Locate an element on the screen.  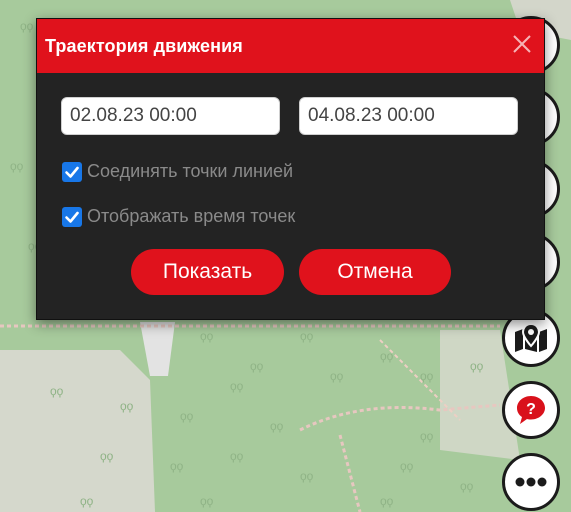
more-icon is located at coordinates (531, 482).